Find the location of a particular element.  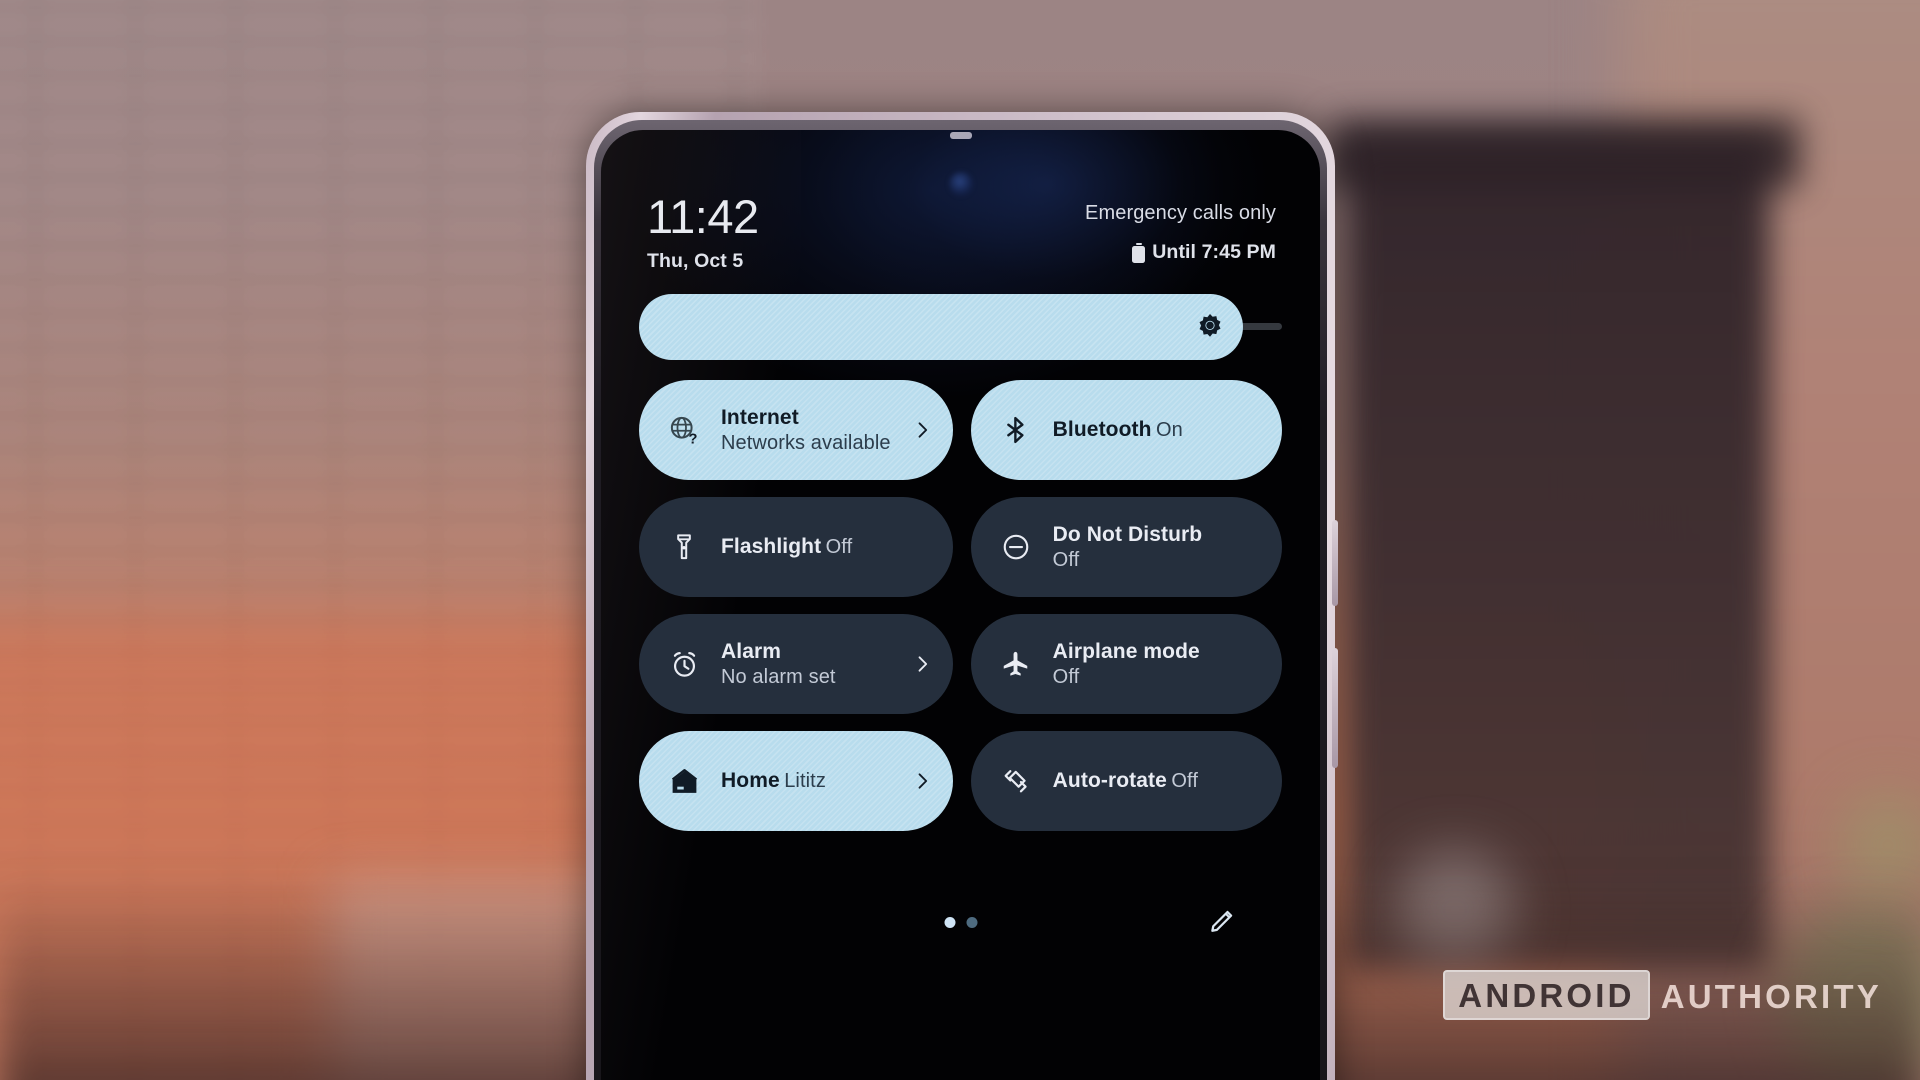

tile-home-subtitle: Lititz is located at coordinates (805, 781).